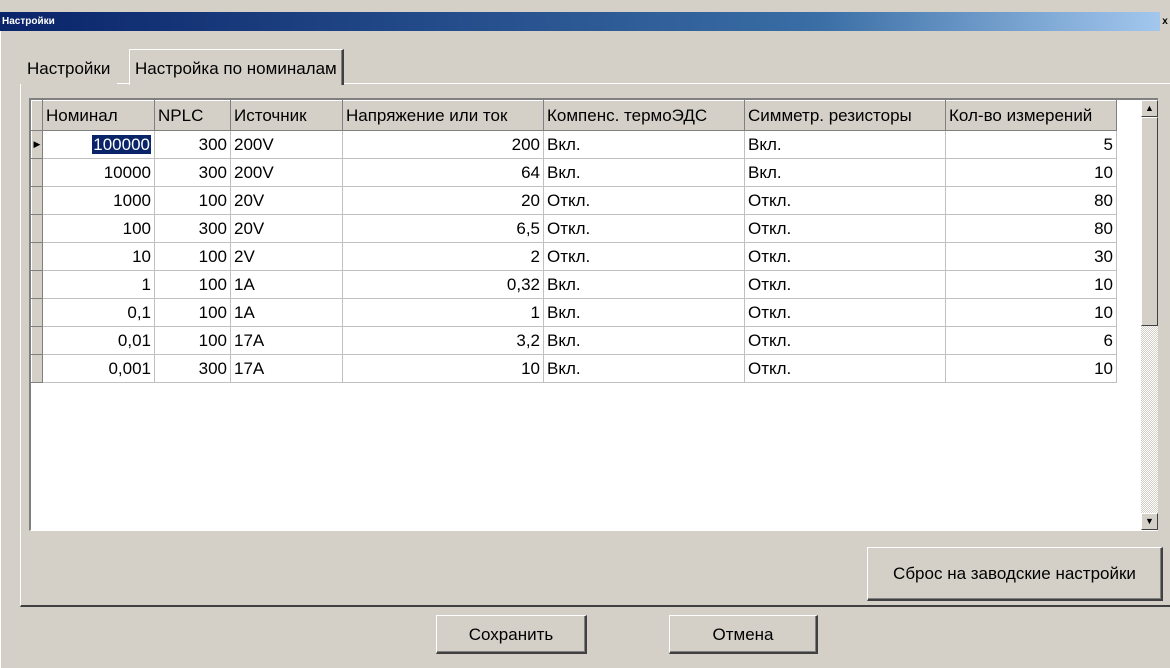 This screenshot has width=1170, height=668. I want to click on table-cell: 0,32, so click(443, 284).